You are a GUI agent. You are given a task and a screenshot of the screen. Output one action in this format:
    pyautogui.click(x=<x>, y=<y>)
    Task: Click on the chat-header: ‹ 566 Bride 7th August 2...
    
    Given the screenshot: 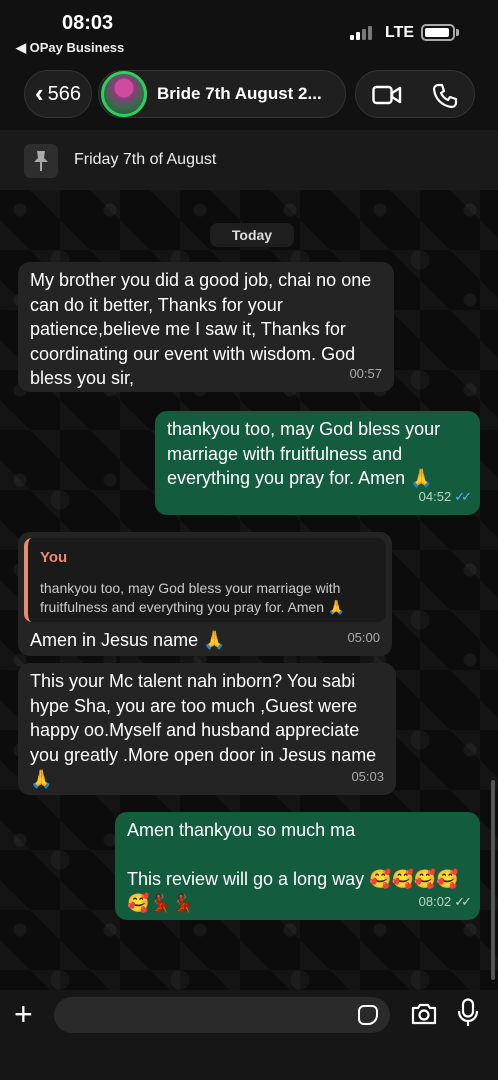 What is the action you would take?
    pyautogui.click(x=249, y=95)
    